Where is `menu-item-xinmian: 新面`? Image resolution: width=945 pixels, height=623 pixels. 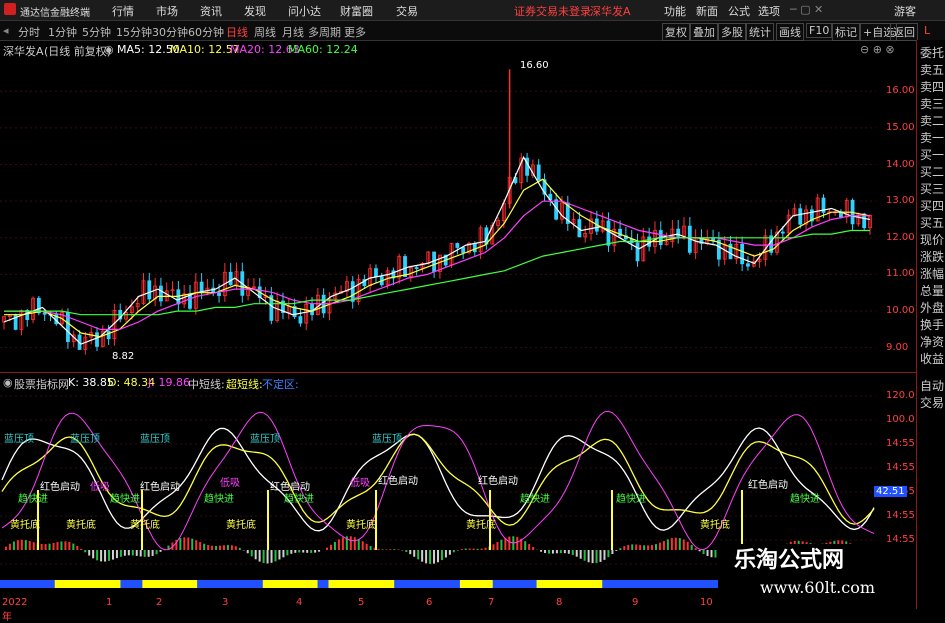
menu-item-xinmian: 新面 is located at coordinates (707, 11).